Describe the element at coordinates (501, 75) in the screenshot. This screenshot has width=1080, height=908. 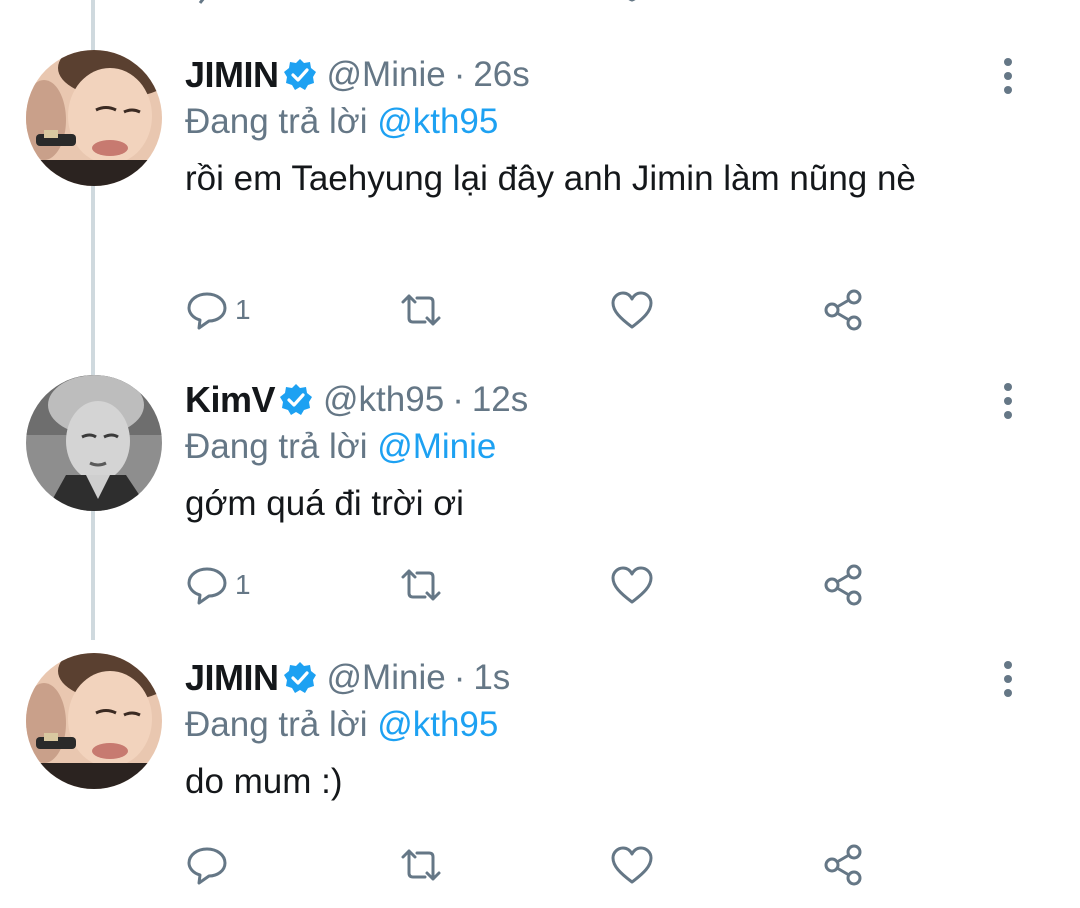
I see `timestamp: 26s` at that location.